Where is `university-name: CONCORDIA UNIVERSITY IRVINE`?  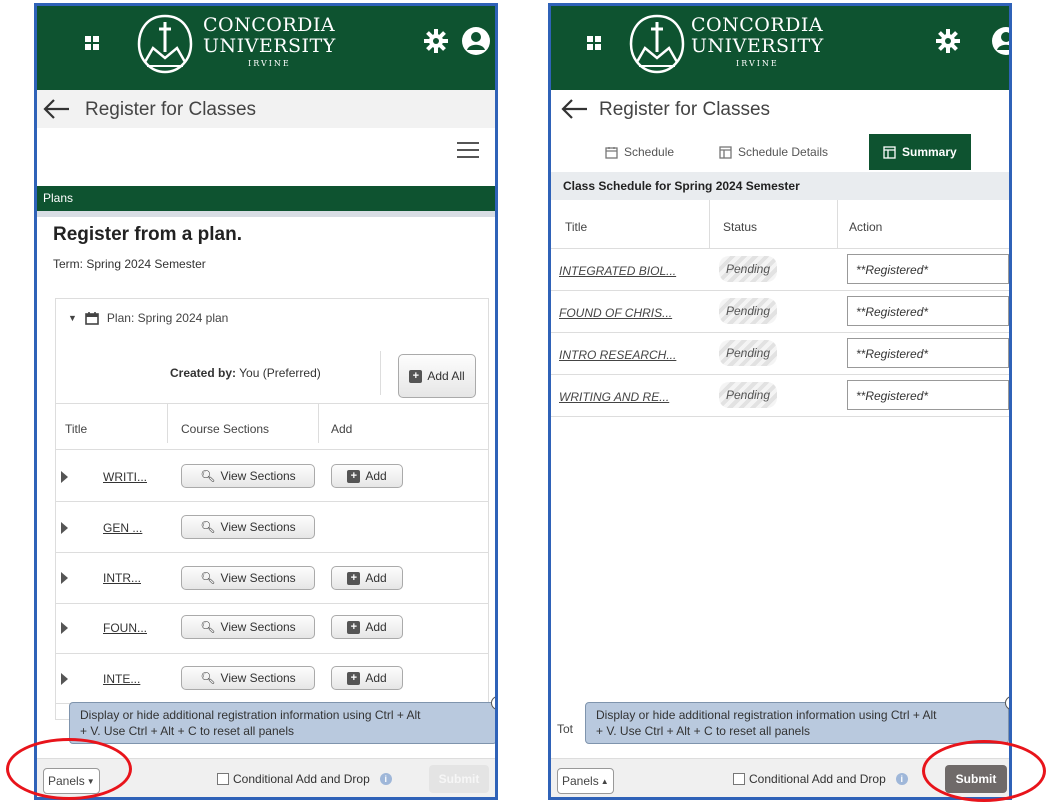 university-name: CONCORDIA UNIVERSITY IRVINE is located at coordinates (757, 42).